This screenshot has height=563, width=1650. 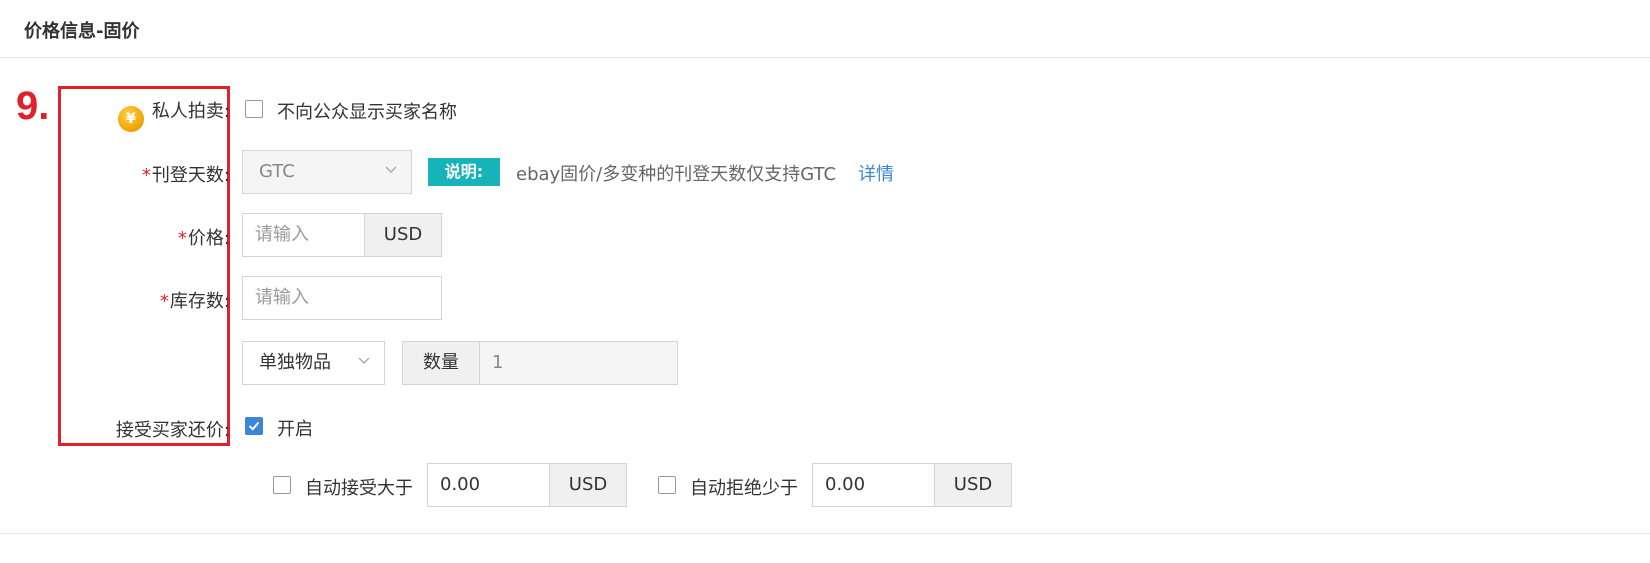 I want to click on best-offer-checkbox, so click(x=254, y=426).